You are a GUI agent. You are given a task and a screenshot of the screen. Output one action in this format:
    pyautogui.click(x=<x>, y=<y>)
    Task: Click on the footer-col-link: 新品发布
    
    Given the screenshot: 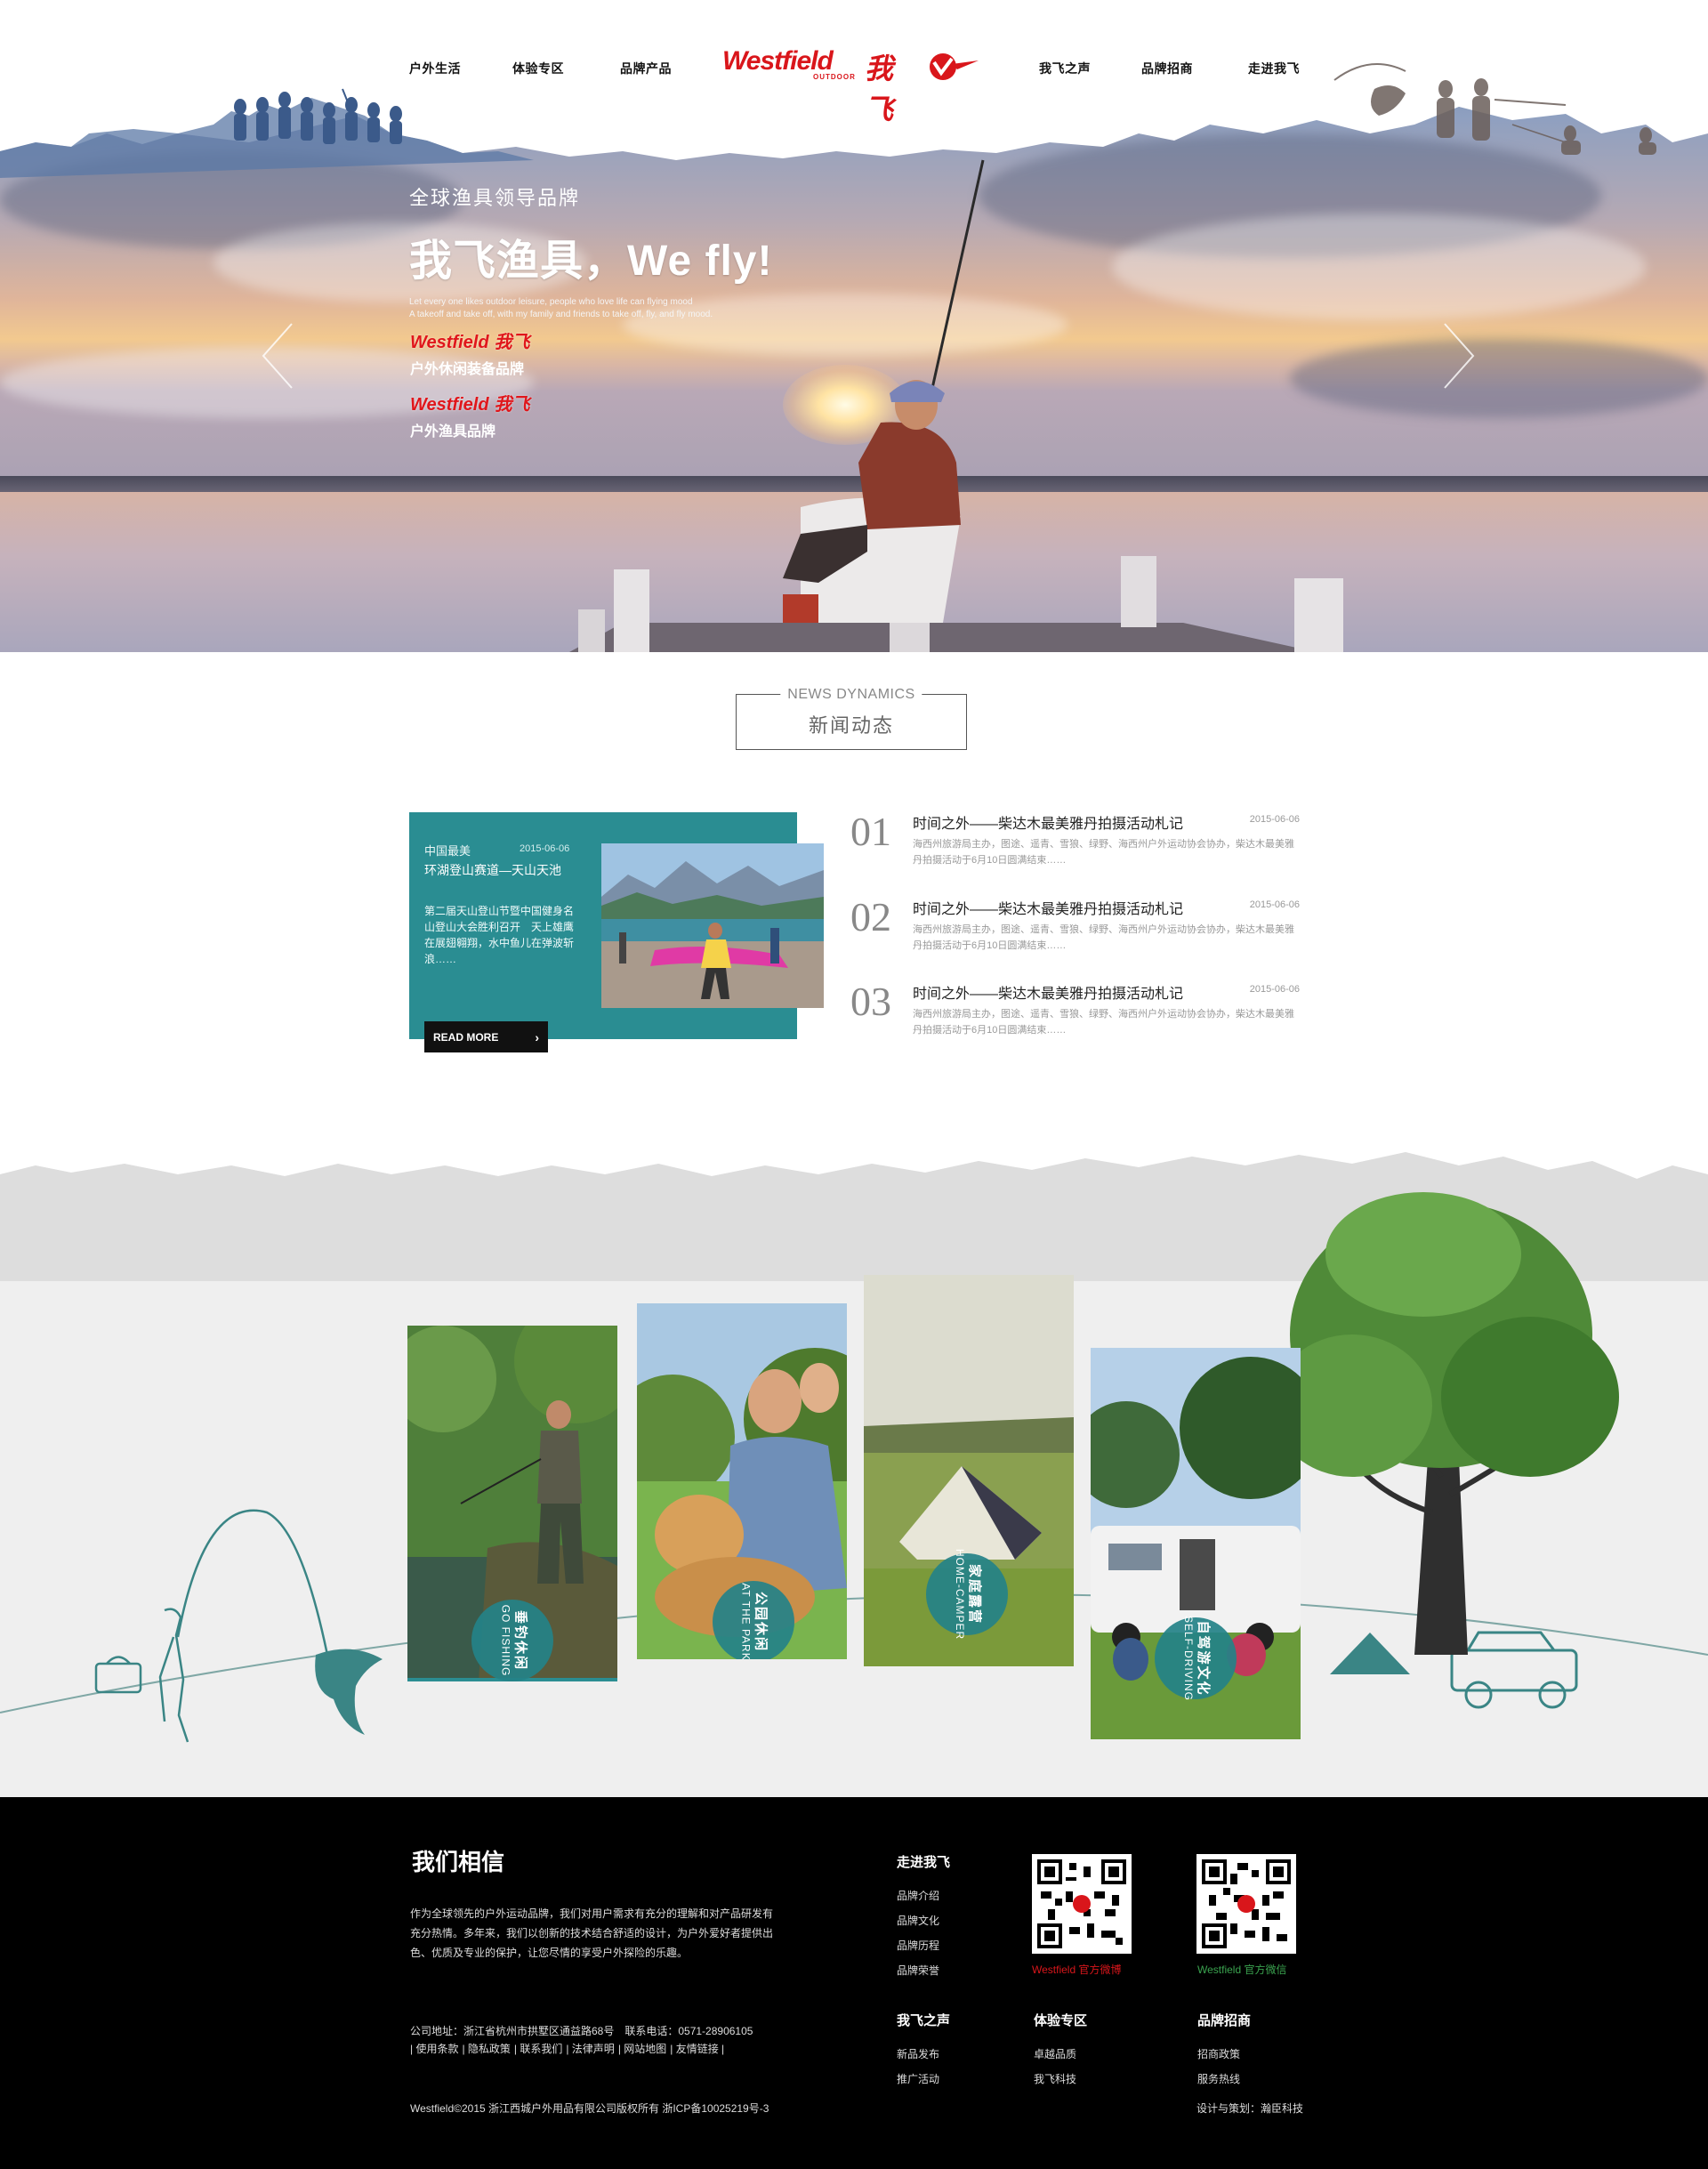 What is the action you would take?
    pyautogui.click(x=923, y=2054)
    